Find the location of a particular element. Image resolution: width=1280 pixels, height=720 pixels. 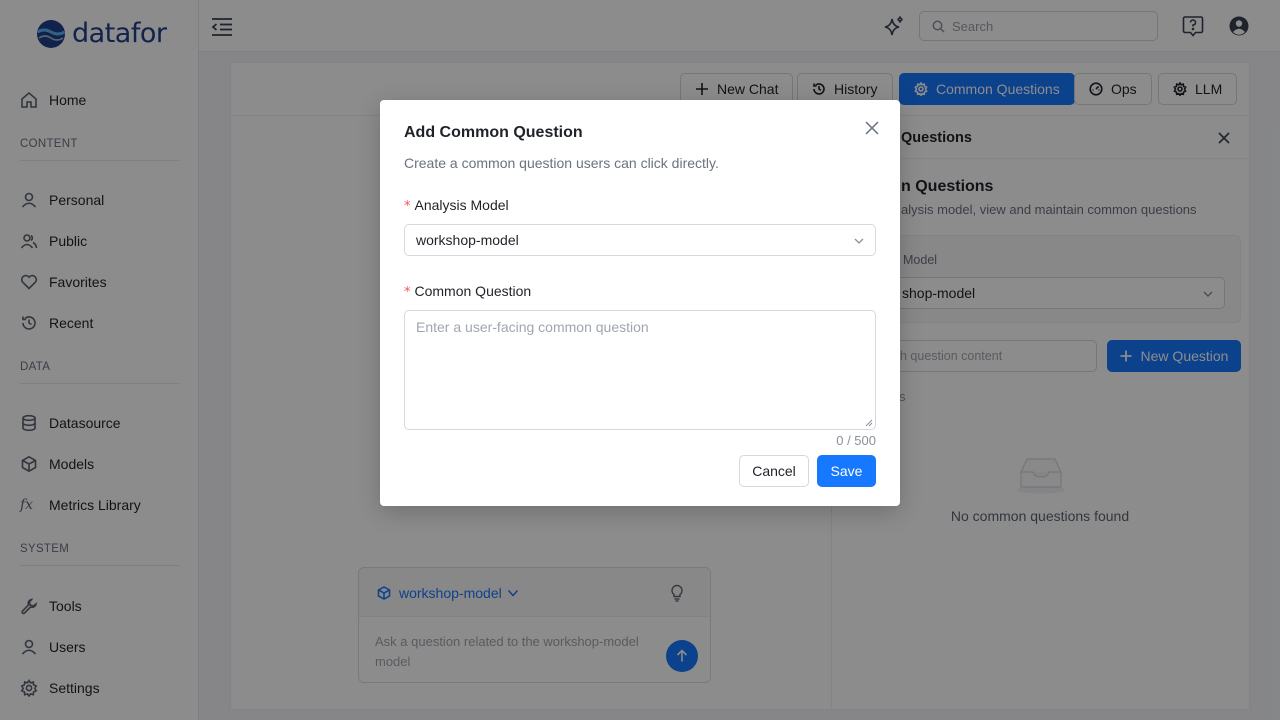

label-text: Analysis Model is located at coordinates (461, 205).